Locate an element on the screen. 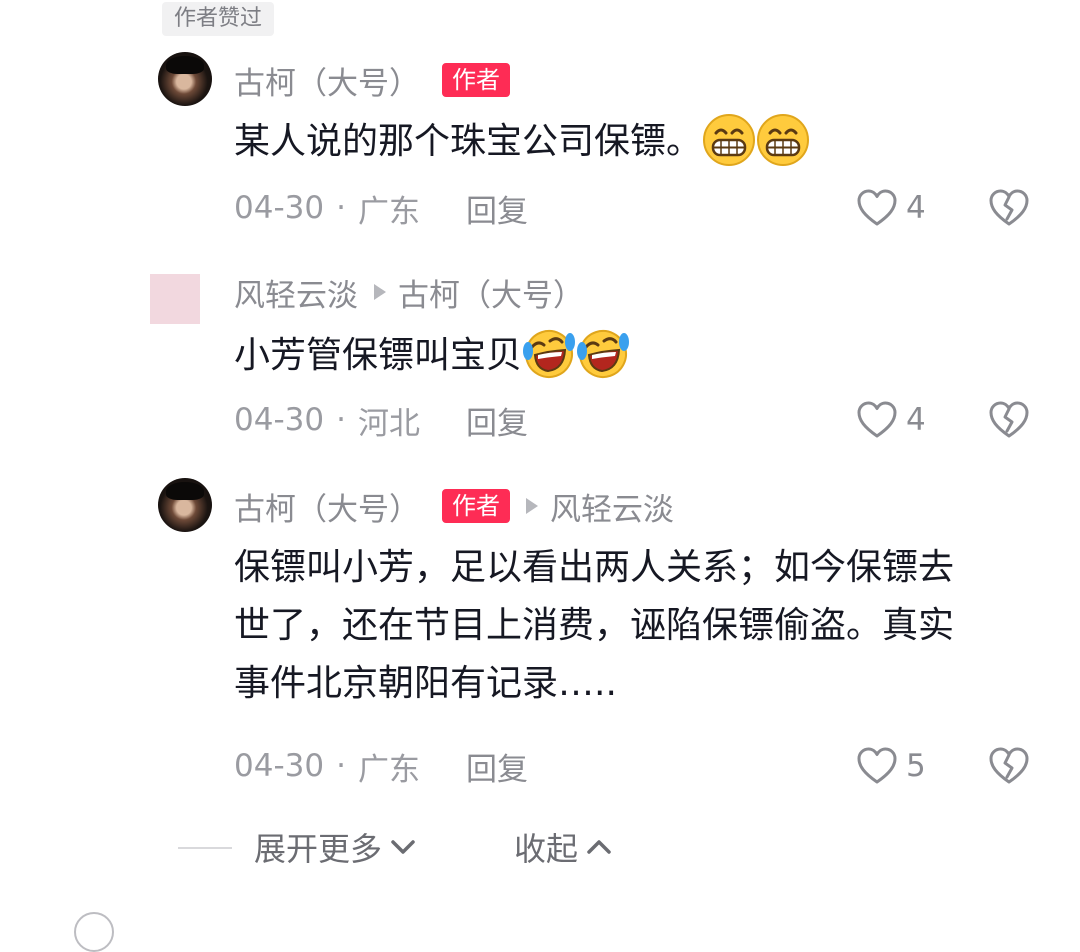  reply-to-username: 古柯（大号） is located at coordinates (491, 292).